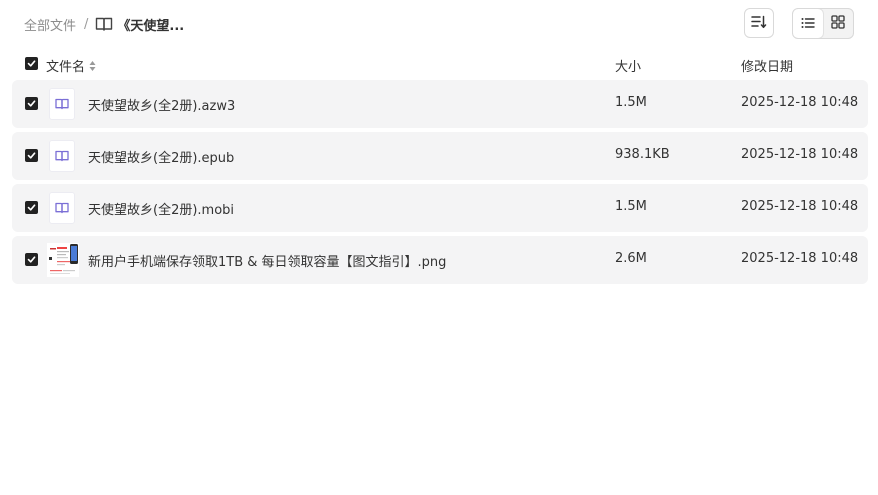  I want to click on column-header-name-label: 文件名, so click(66, 67).